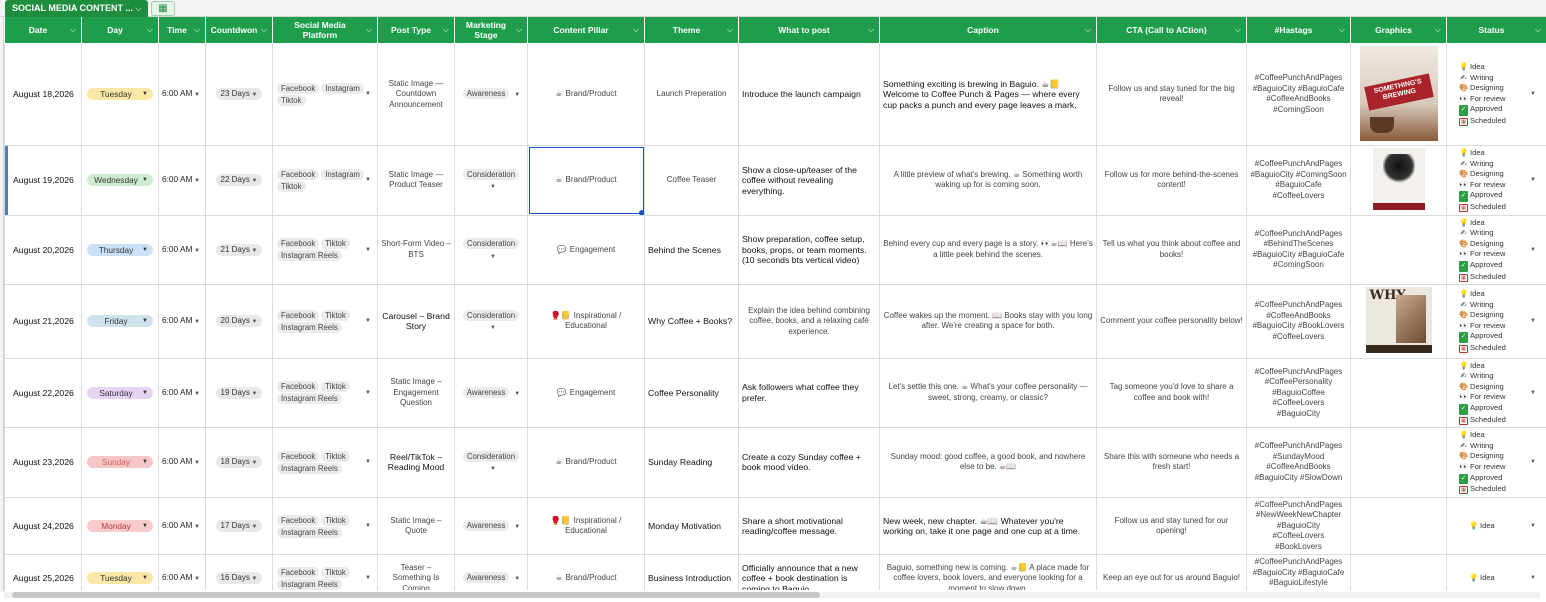 The width and height of the screenshot is (1546, 602). What do you see at coordinates (1496, 526) in the screenshot?
I see `status-cell: 💡 Idea ▼` at bounding box center [1496, 526].